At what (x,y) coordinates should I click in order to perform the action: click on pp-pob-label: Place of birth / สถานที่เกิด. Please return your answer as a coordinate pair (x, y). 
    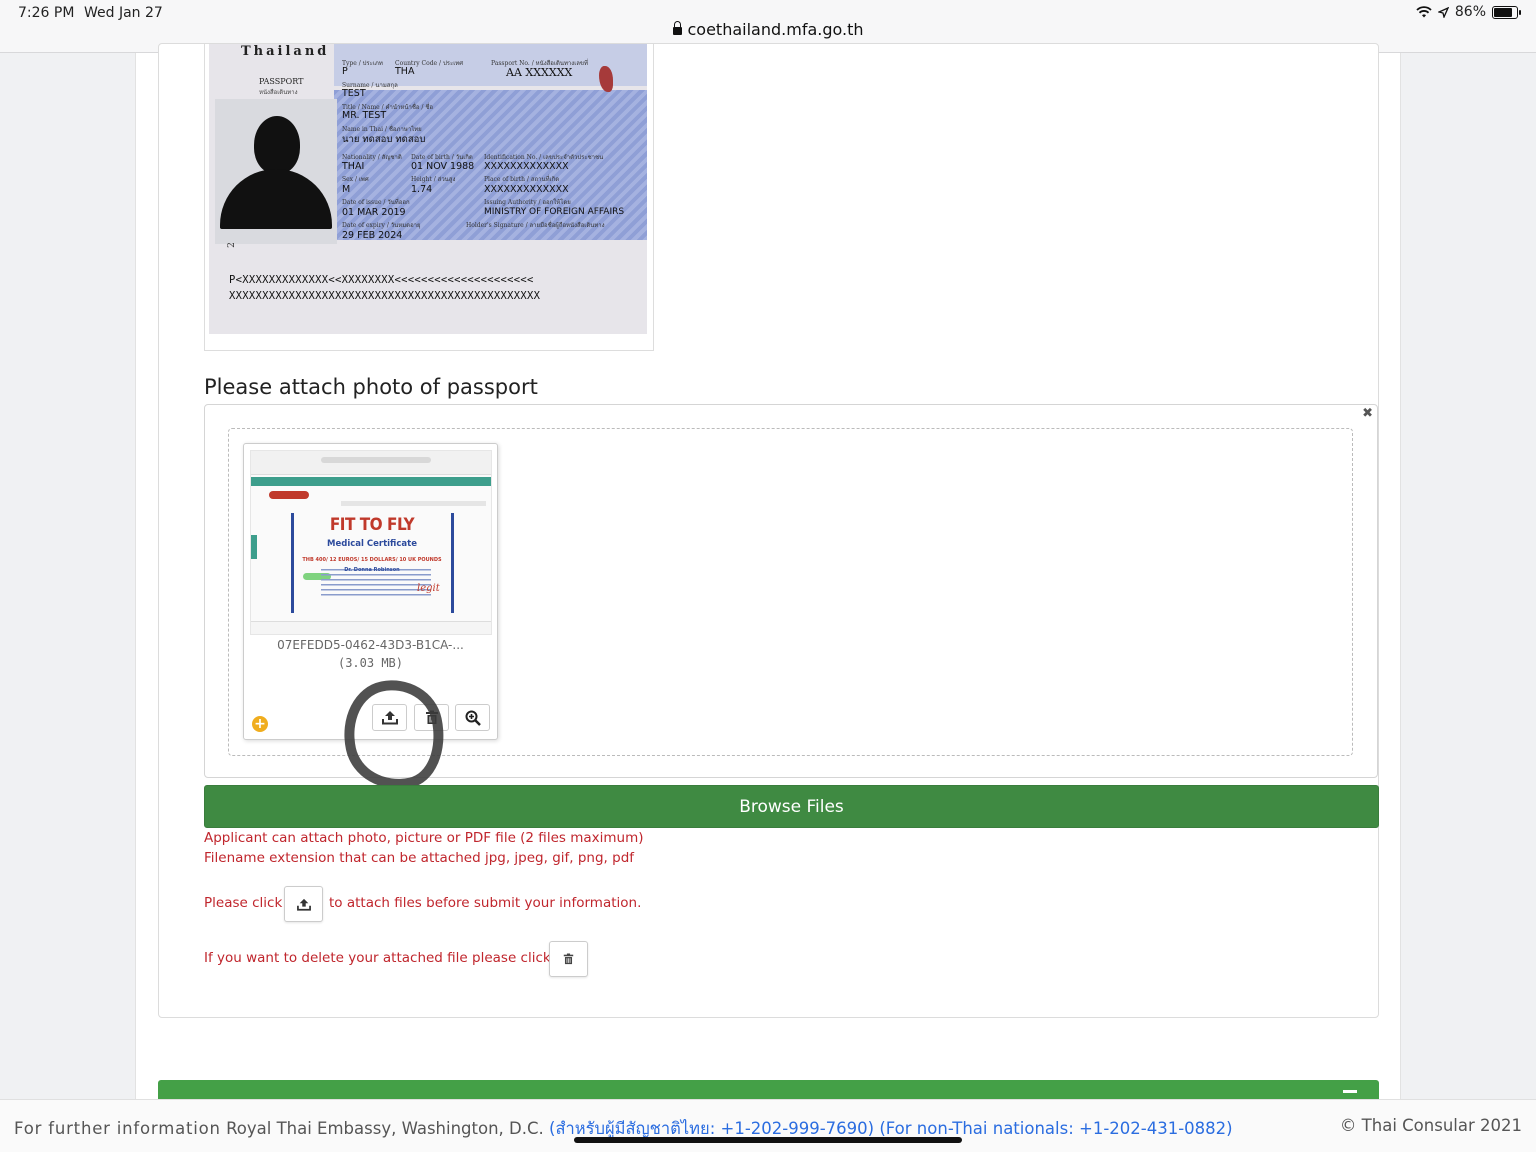
    Looking at the image, I should click on (522, 179).